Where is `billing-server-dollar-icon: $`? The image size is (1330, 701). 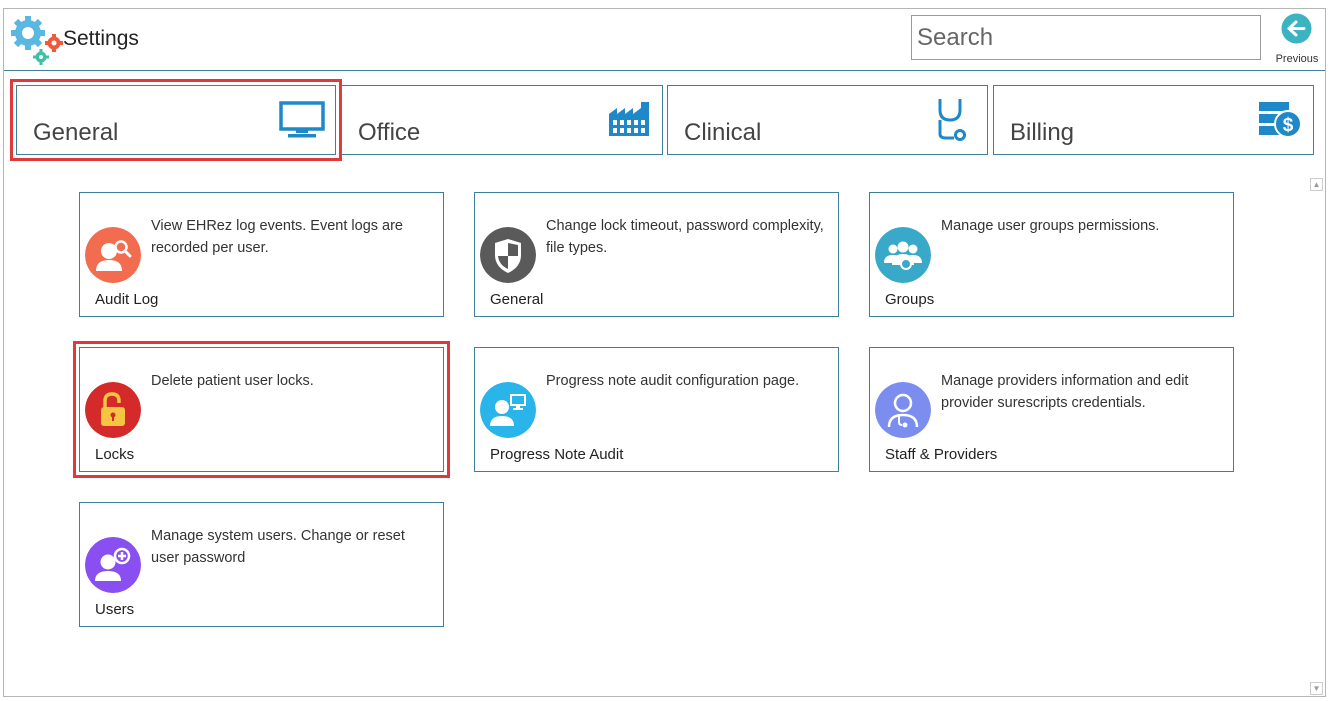 billing-server-dollar-icon: $ is located at coordinates (1280, 120).